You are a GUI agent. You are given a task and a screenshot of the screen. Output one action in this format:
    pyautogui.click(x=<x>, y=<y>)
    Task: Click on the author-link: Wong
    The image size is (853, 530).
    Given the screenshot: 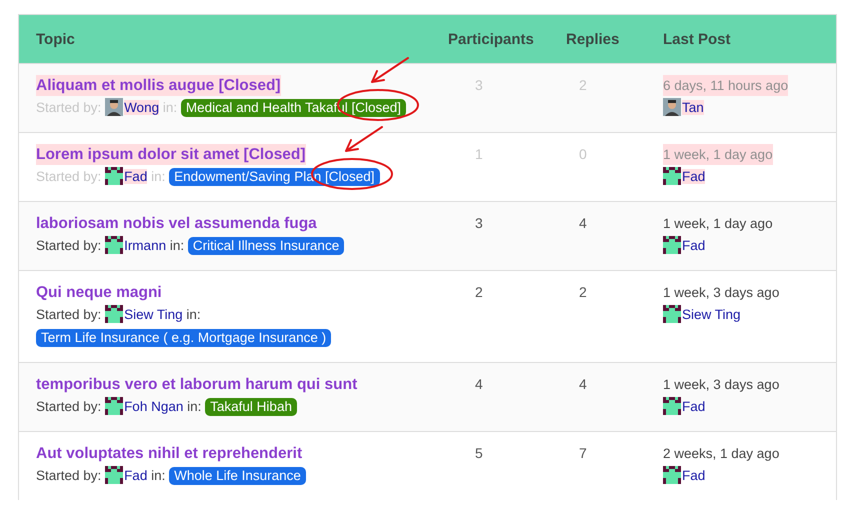 What is the action you would take?
    pyautogui.click(x=142, y=107)
    